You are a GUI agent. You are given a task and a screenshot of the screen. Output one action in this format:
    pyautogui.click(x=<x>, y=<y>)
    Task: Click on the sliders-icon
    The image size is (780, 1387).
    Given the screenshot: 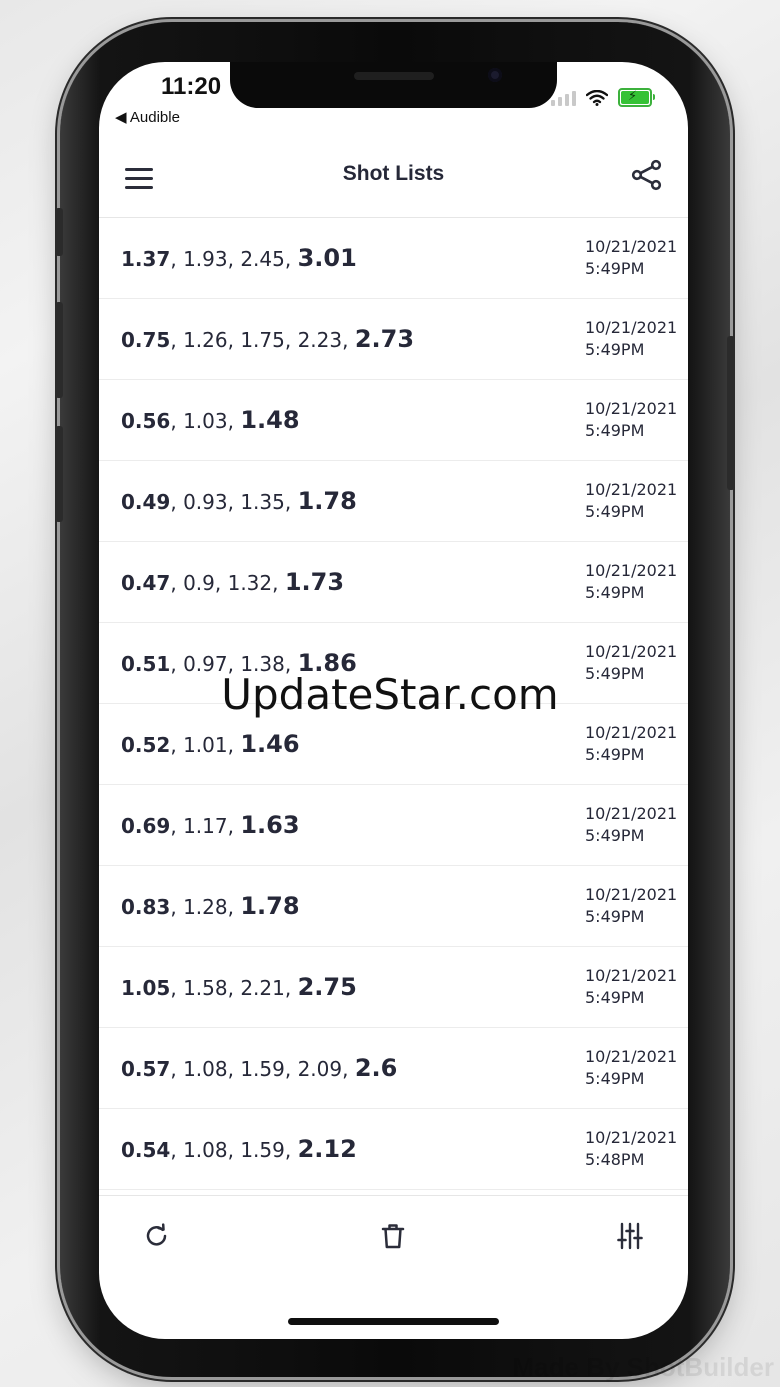 What is the action you would take?
    pyautogui.click(x=630, y=1236)
    